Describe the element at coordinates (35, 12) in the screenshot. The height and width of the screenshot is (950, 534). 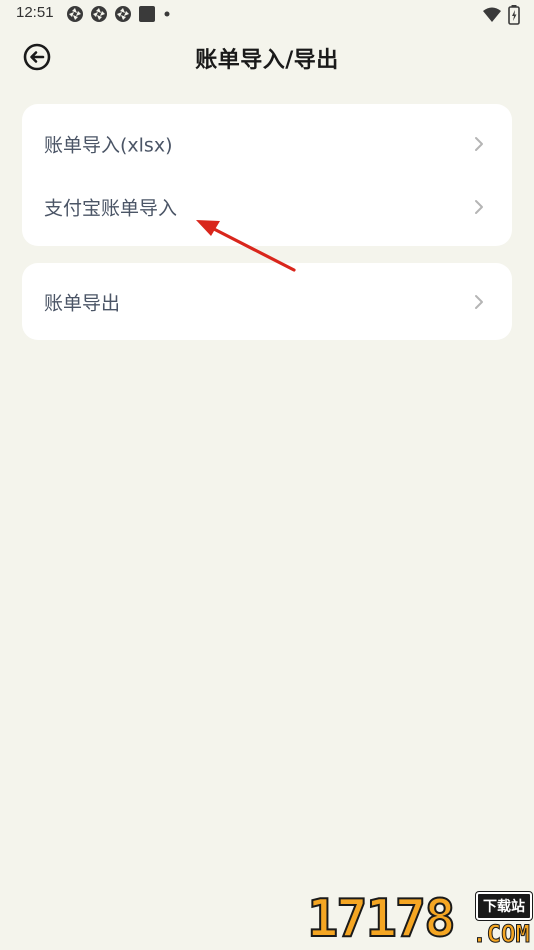
I see `status-time: 12:51` at that location.